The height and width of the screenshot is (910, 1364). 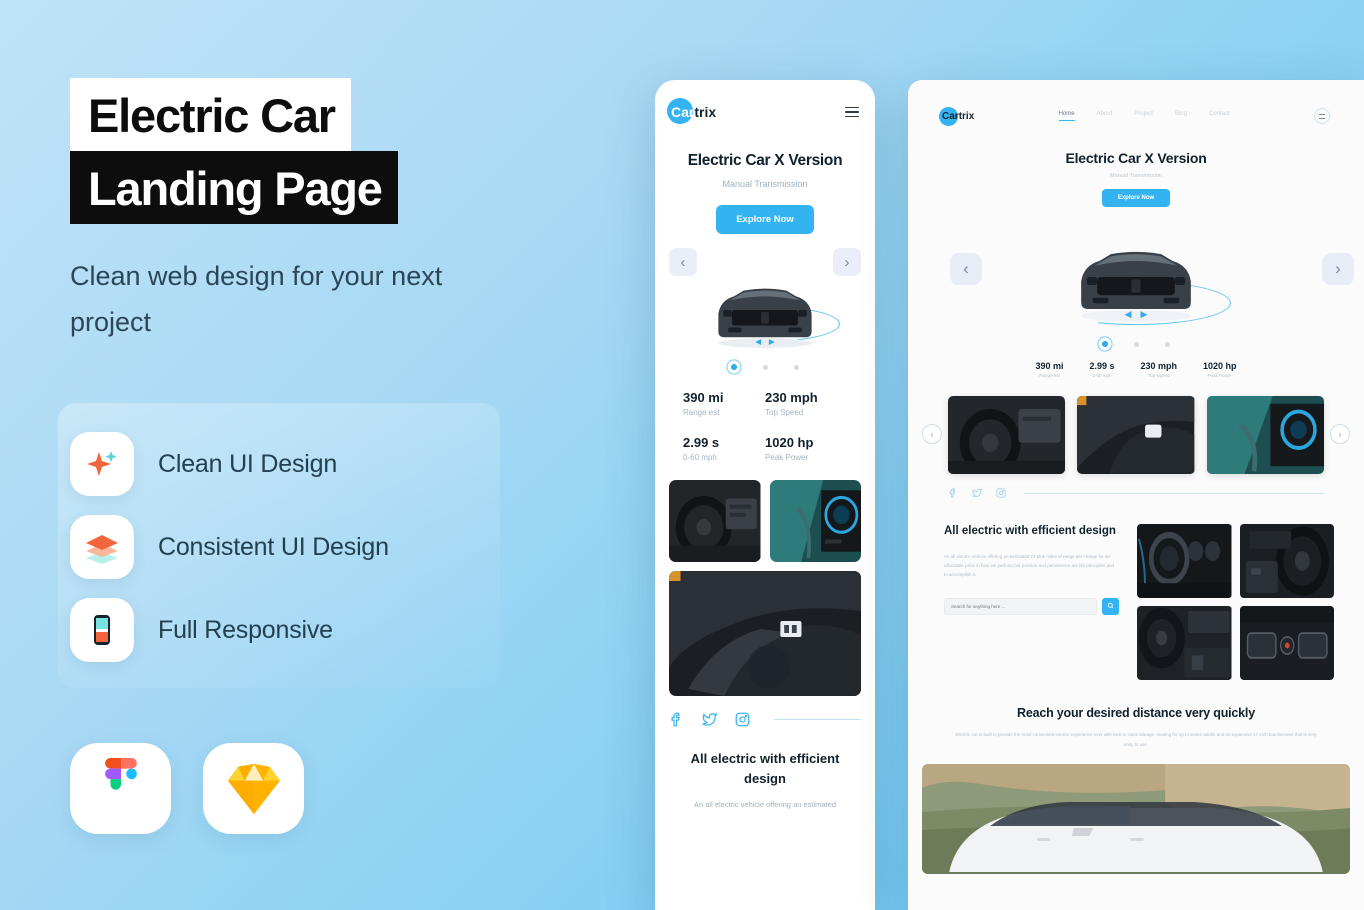 I want to click on desktop-hero-title: Electric Car X Version, so click(x=1136, y=158).